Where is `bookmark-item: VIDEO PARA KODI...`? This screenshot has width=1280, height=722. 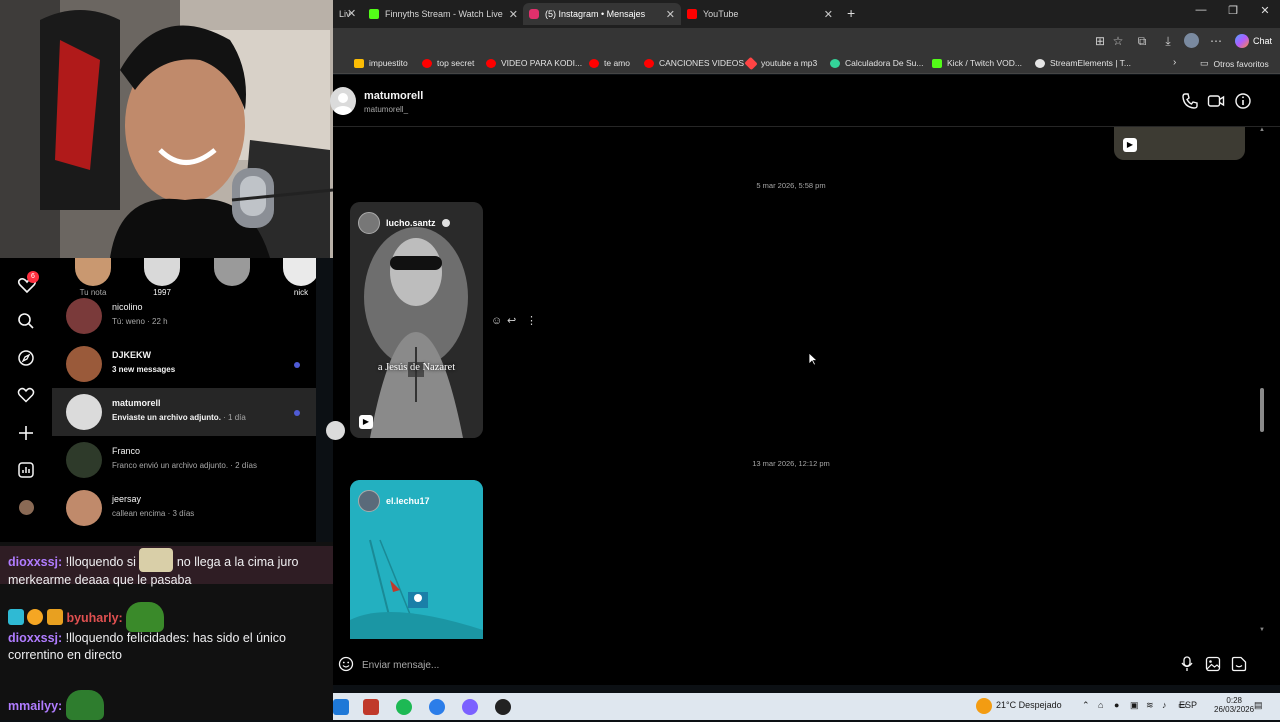
bookmark-item: VIDEO PARA KODI... is located at coordinates (534, 63).